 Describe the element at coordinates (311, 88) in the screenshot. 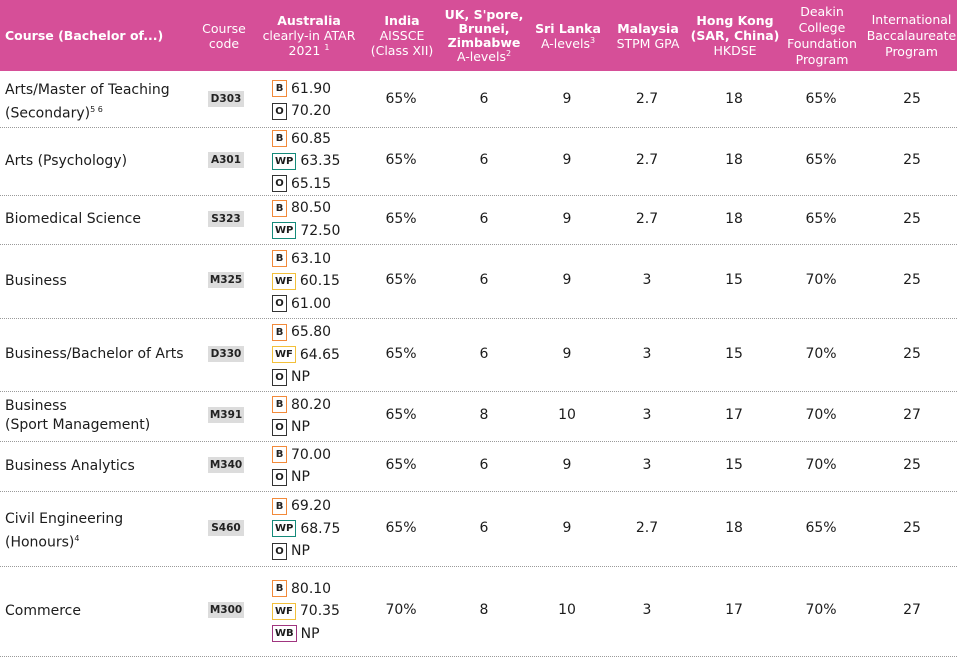

I see `atar-score-value: 61.90` at that location.